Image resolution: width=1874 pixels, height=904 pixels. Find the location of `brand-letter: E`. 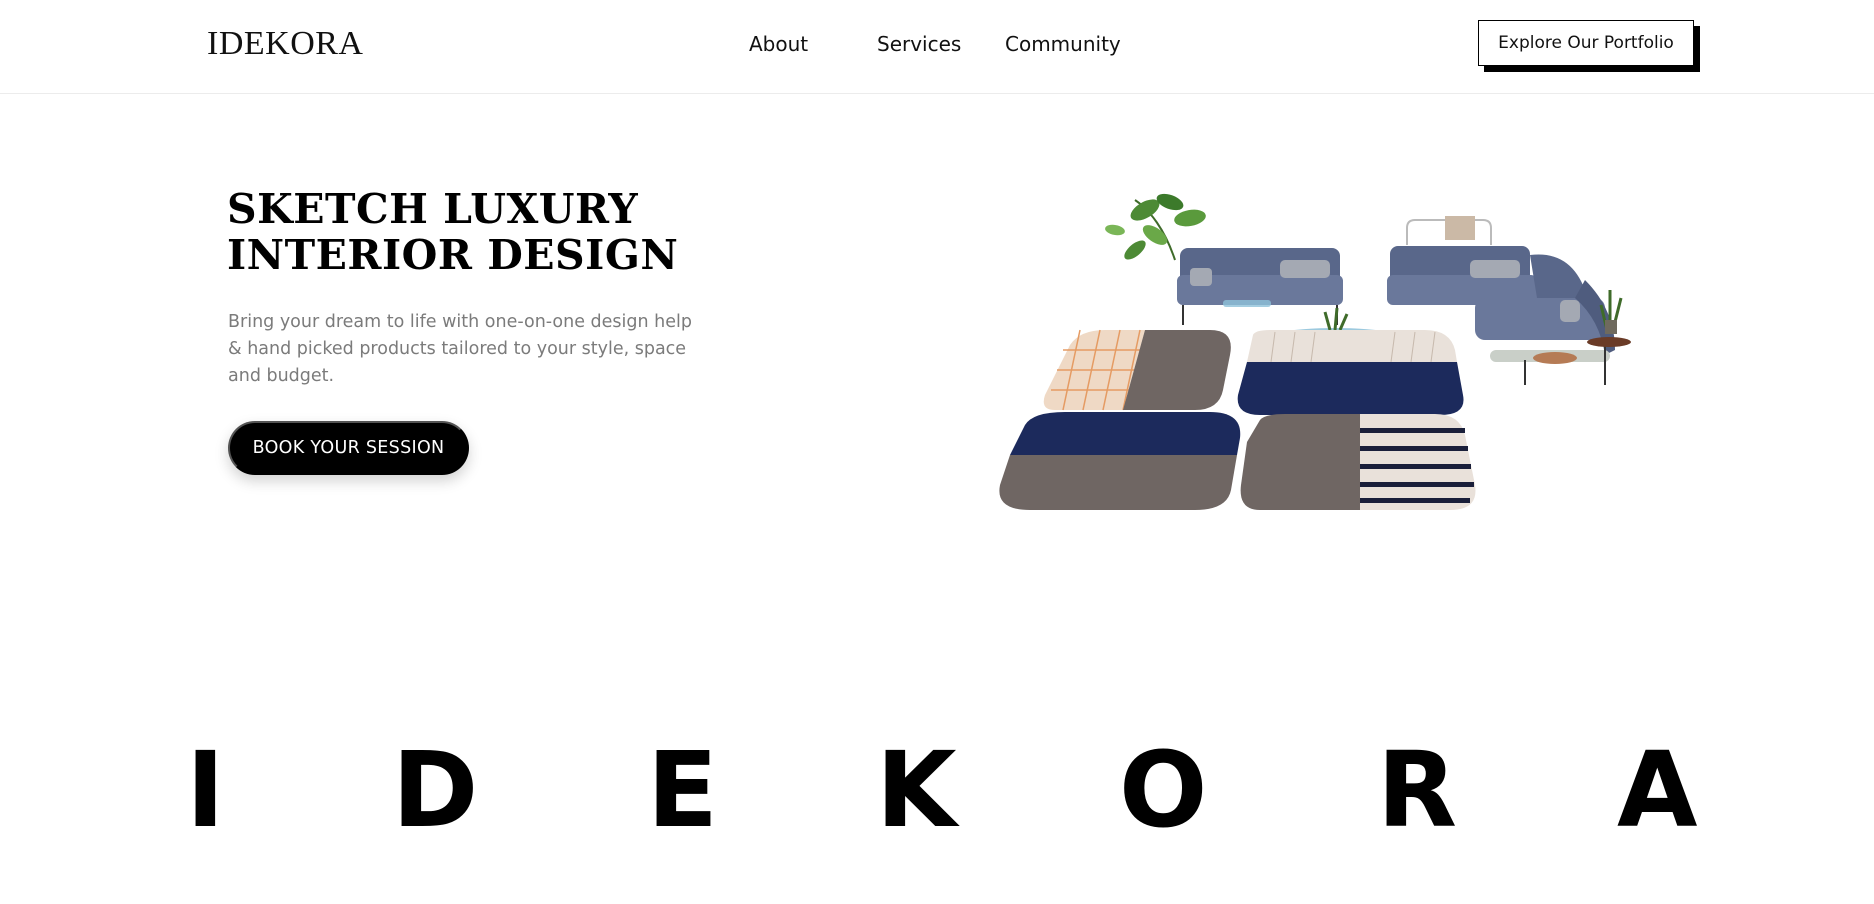

brand-letter: E is located at coordinates (683, 790).